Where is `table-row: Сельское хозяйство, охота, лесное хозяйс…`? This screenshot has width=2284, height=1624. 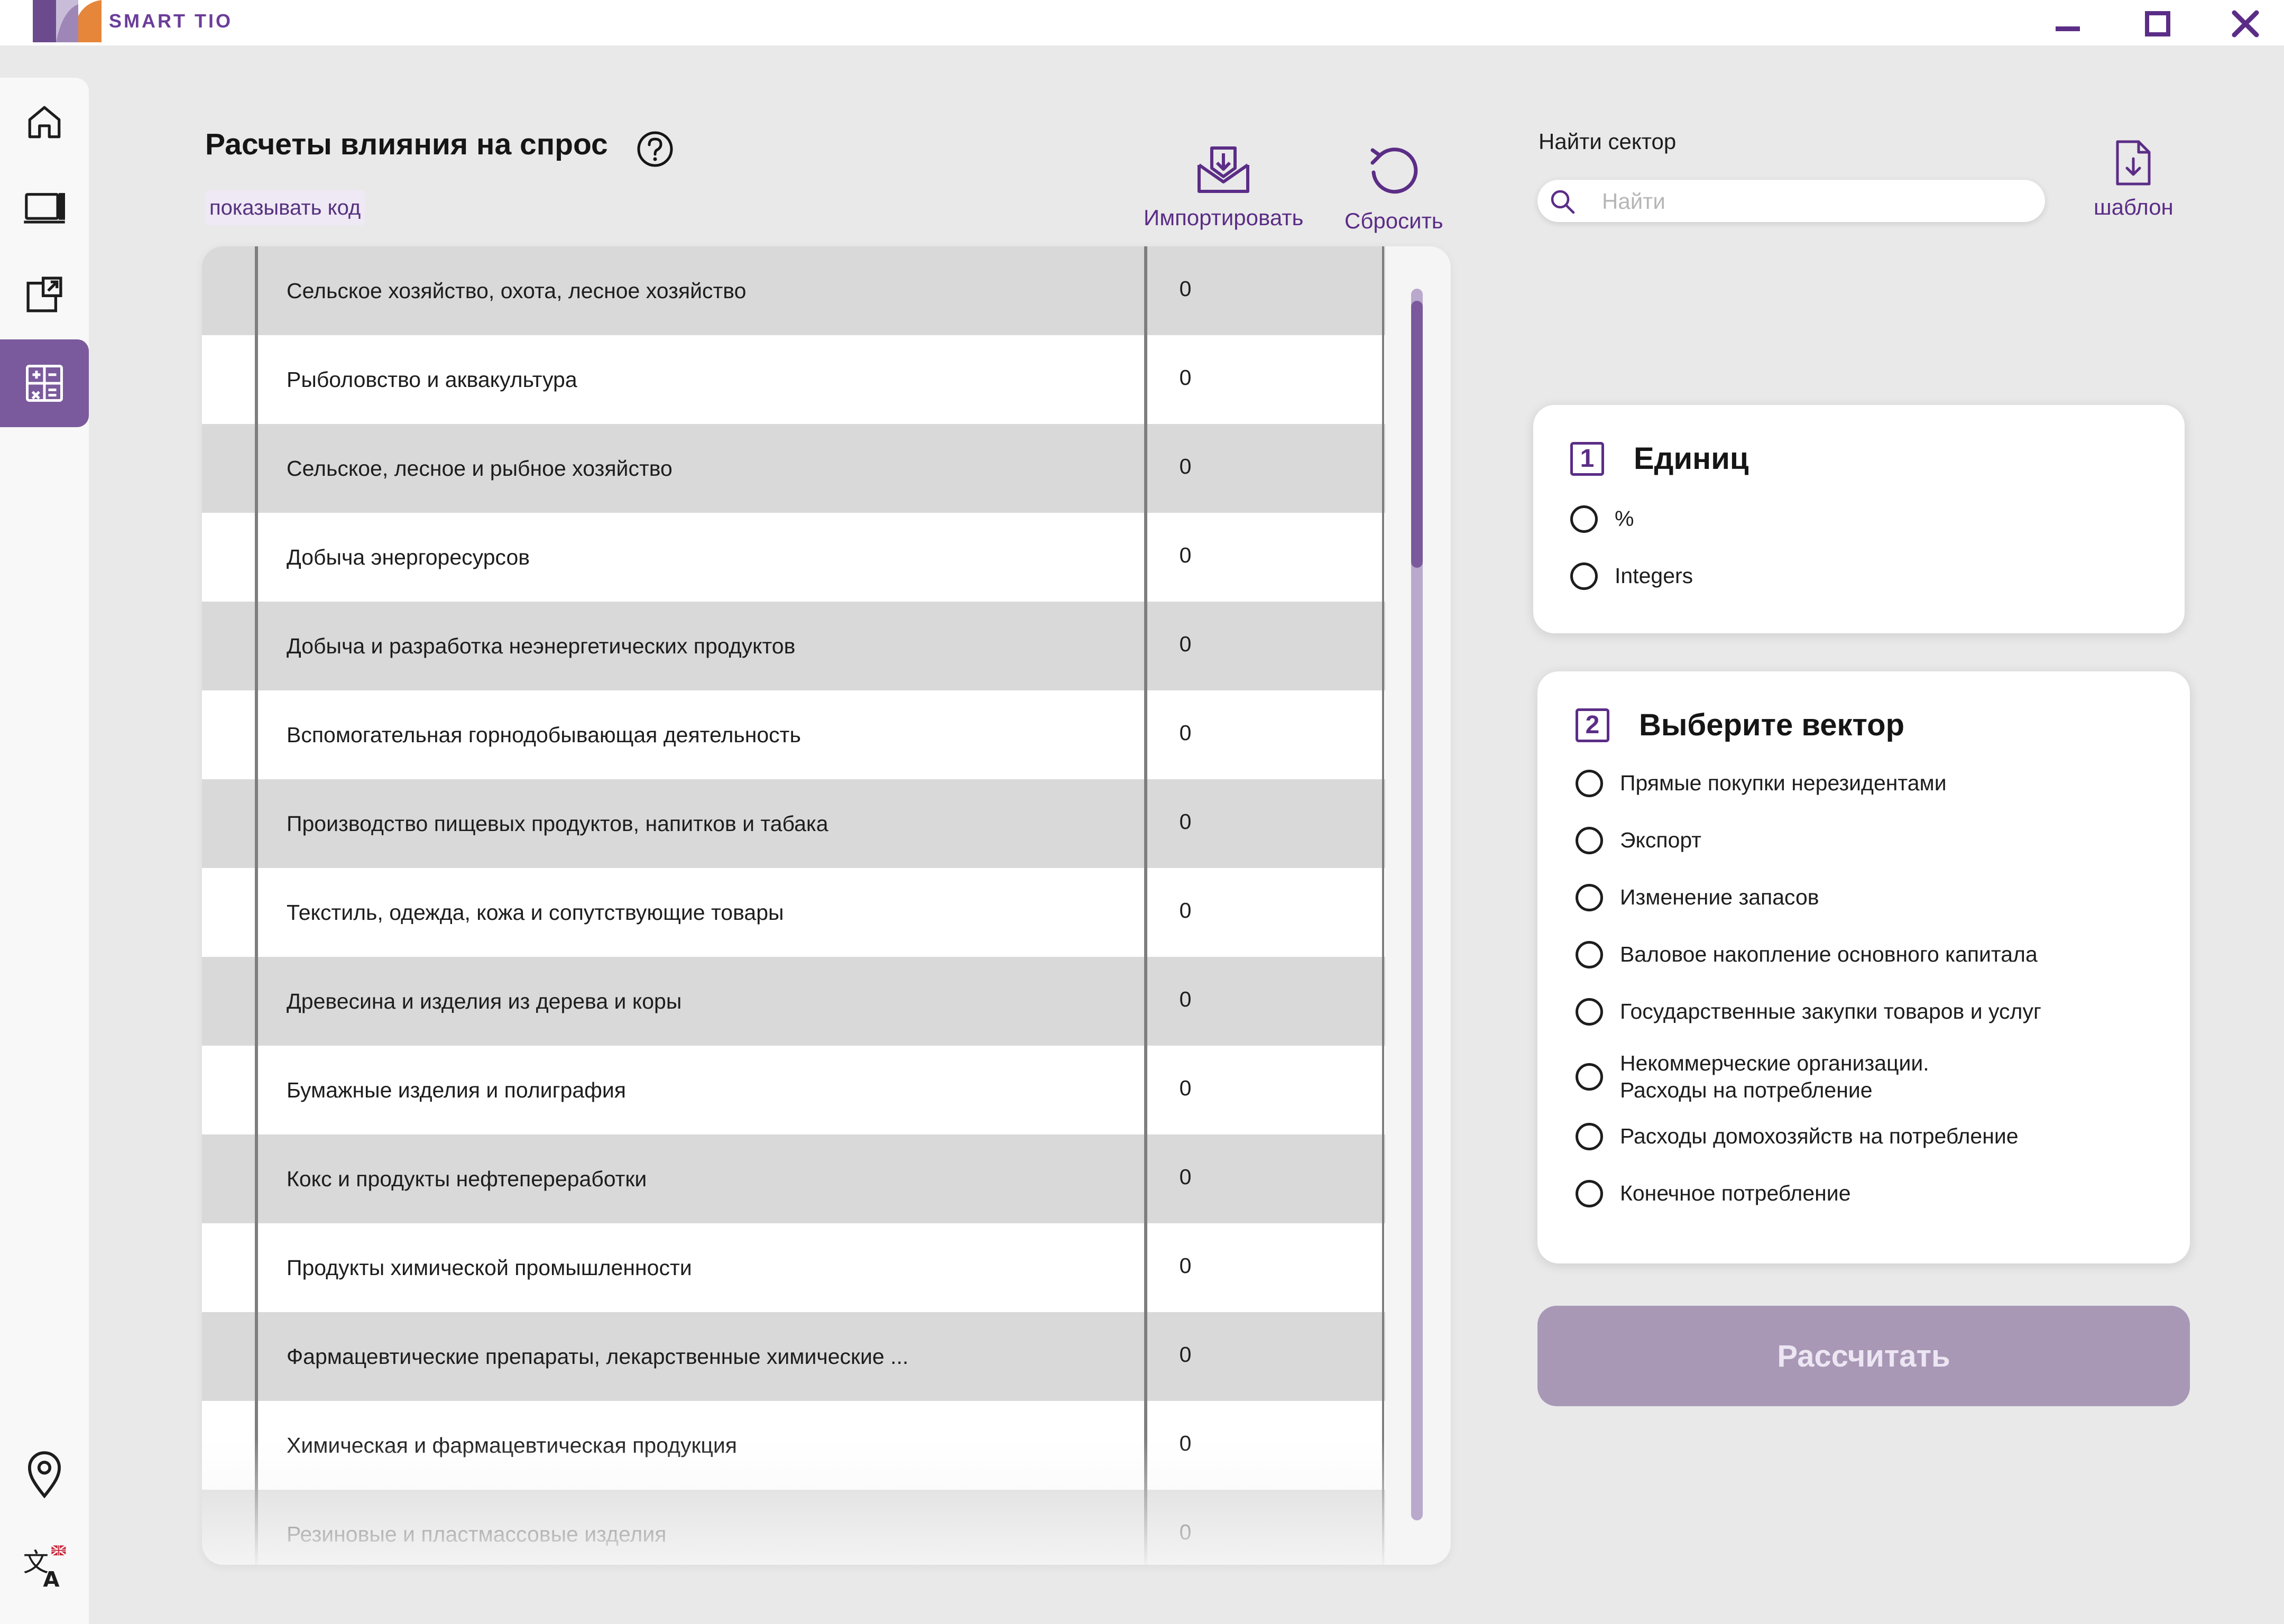 table-row: Сельское хозяйство, охота, лесное хозяйс… is located at coordinates (793, 290).